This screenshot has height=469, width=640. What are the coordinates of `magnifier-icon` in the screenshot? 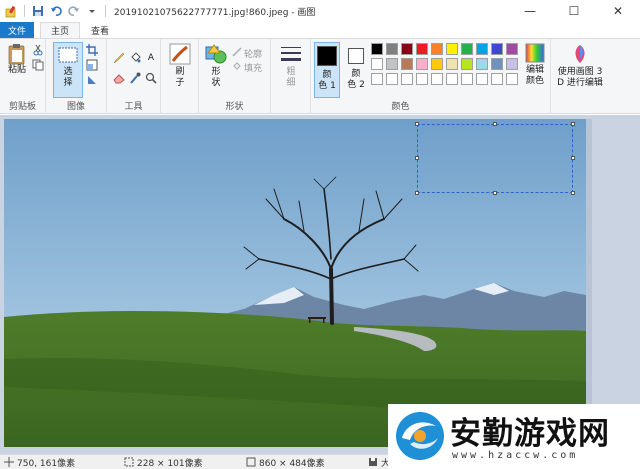 It's located at (151, 78).